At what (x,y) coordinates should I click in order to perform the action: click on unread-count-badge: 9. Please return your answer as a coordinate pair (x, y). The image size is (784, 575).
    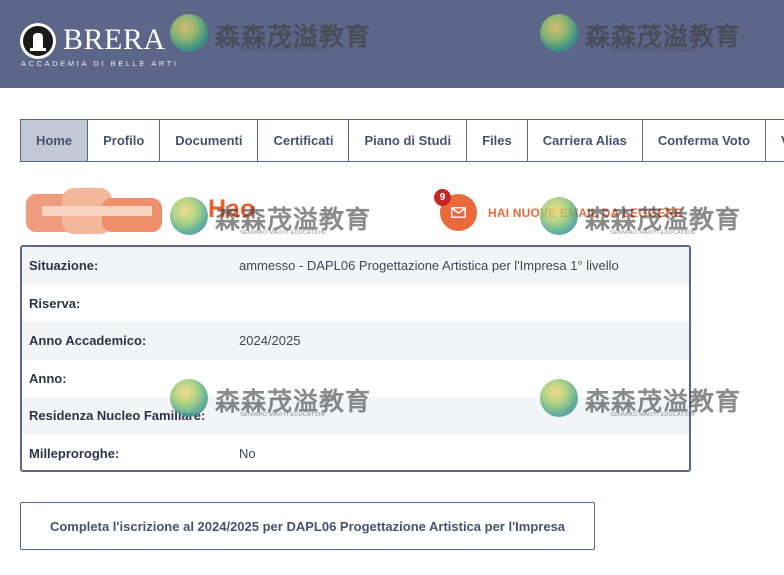
    Looking at the image, I should click on (442, 197).